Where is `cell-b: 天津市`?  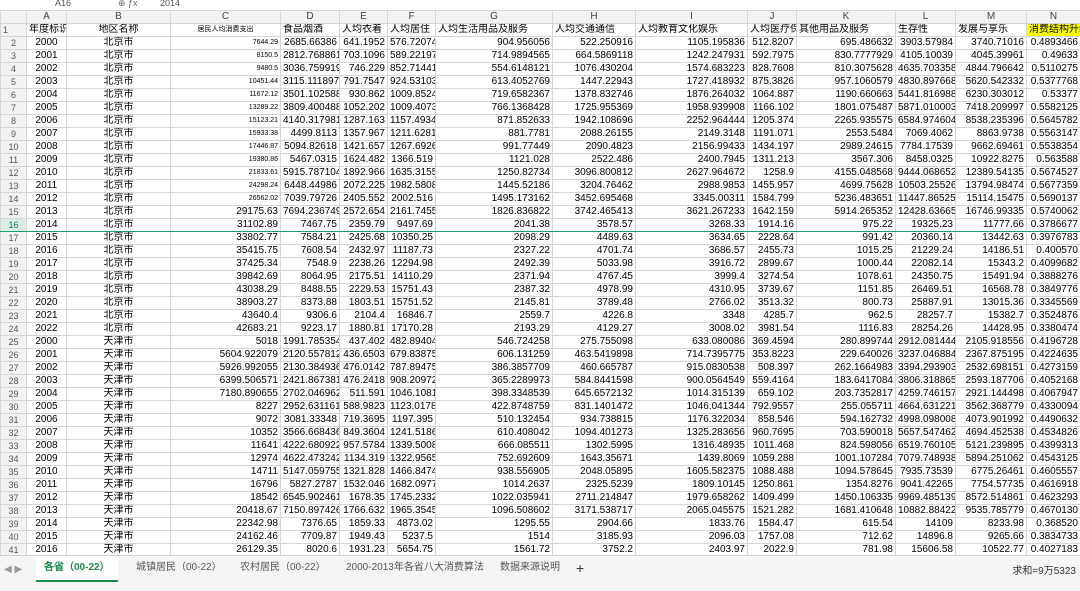
cell-b: 天津市 is located at coordinates (119, 342).